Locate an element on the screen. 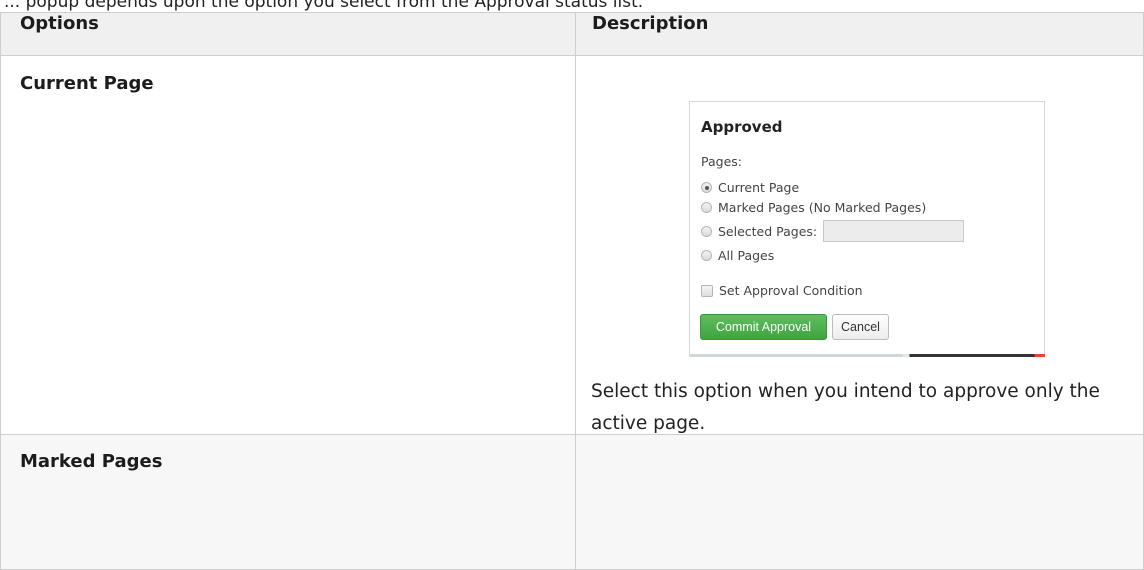 Image resolution: width=1144 pixels, height=570 pixels. cancel-button: Cancel is located at coordinates (860, 327).